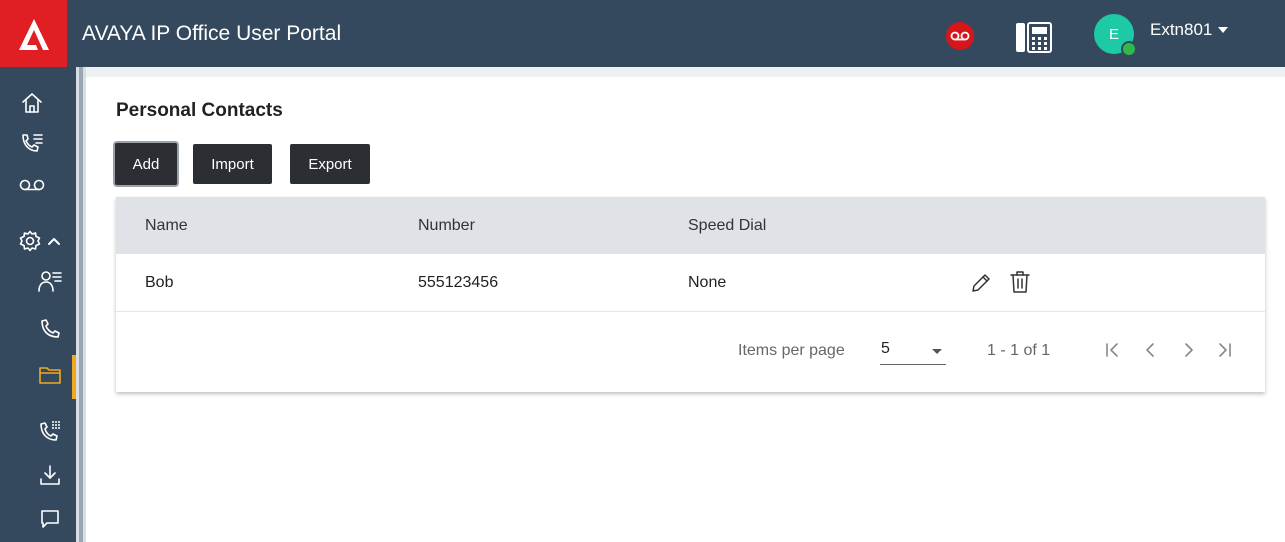  Describe the element at coordinates (937, 351) in the screenshot. I see `dropdown-arrow-icon` at that location.